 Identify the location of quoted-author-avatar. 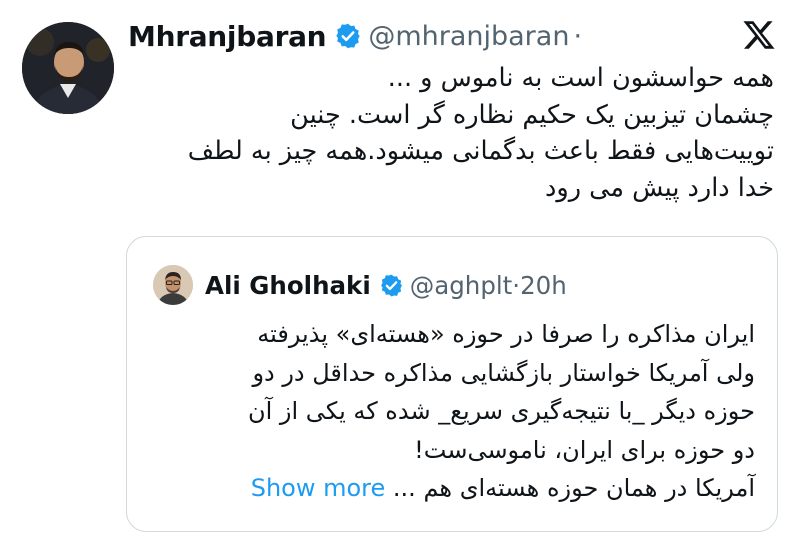
(173, 285).